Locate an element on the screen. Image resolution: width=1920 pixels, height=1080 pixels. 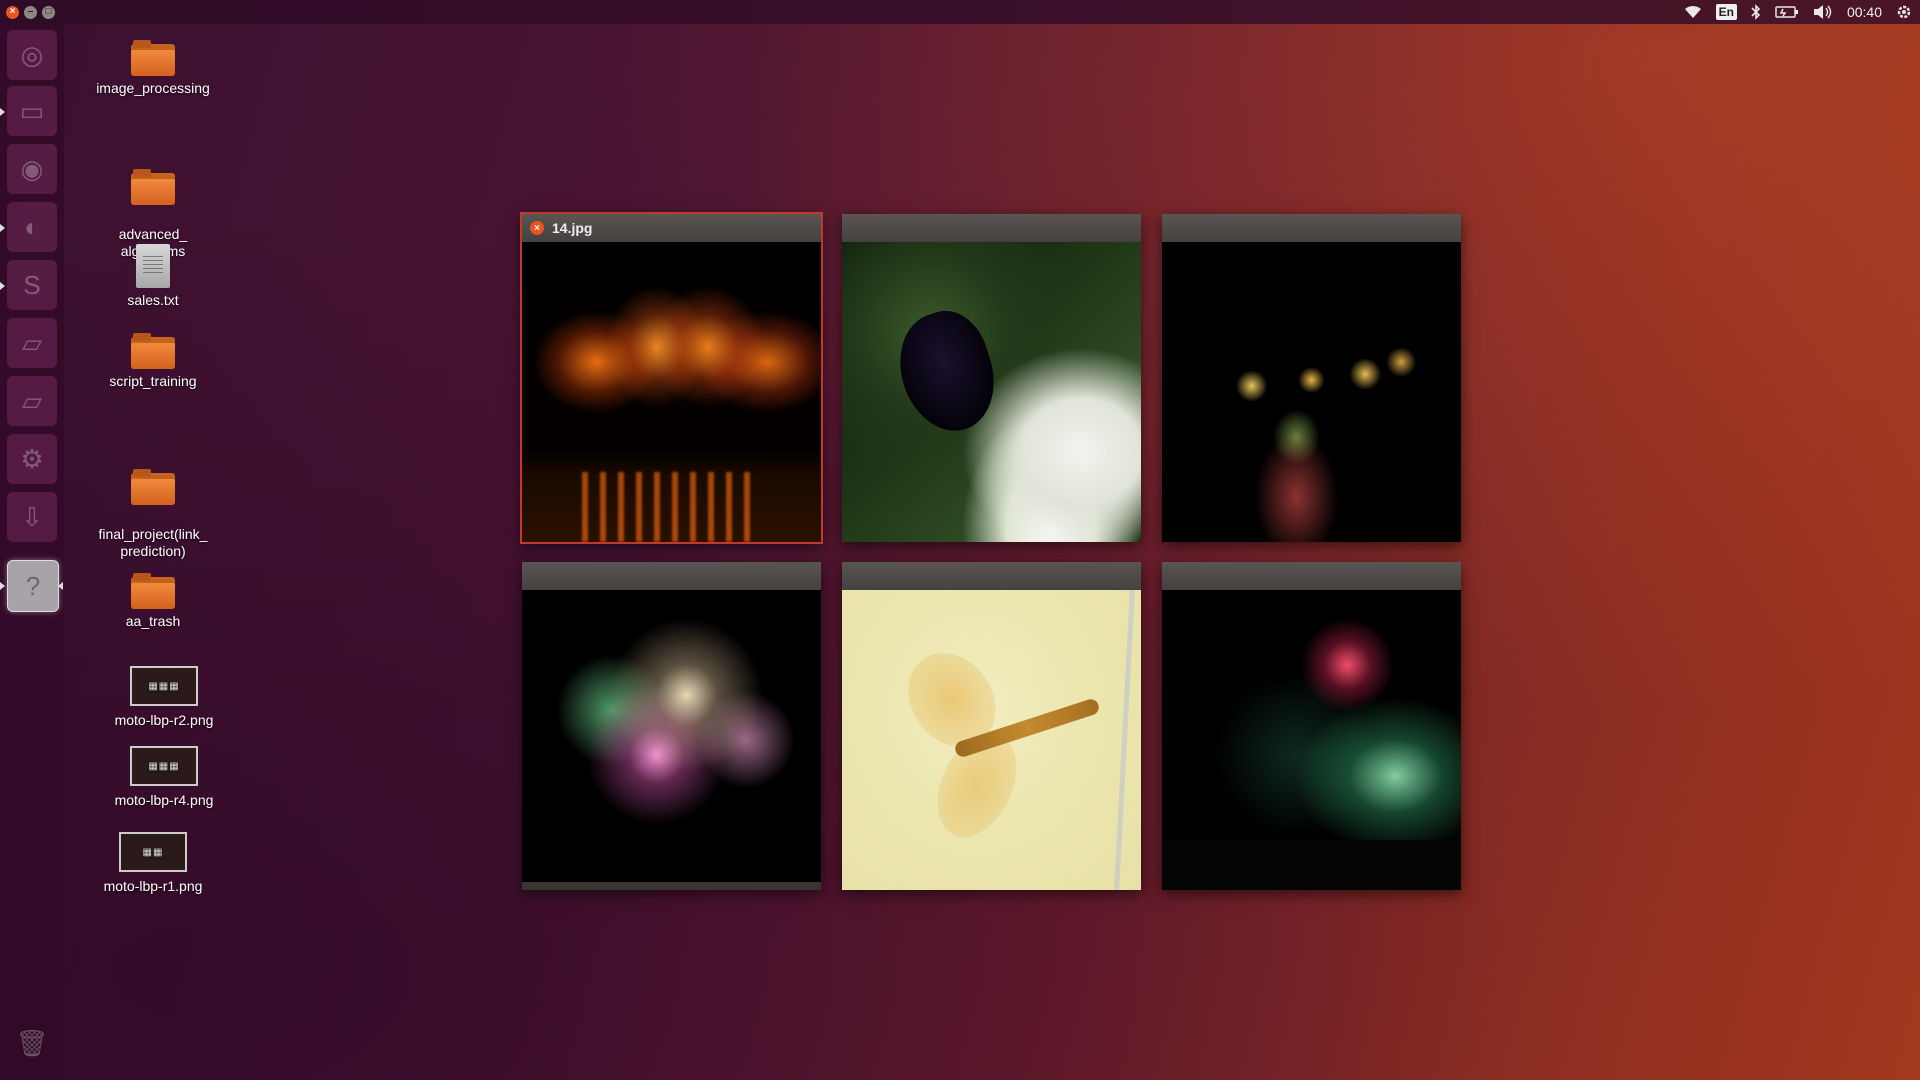
launcher-item-software-updater: ⇩ is located at coordinates (32, 517).